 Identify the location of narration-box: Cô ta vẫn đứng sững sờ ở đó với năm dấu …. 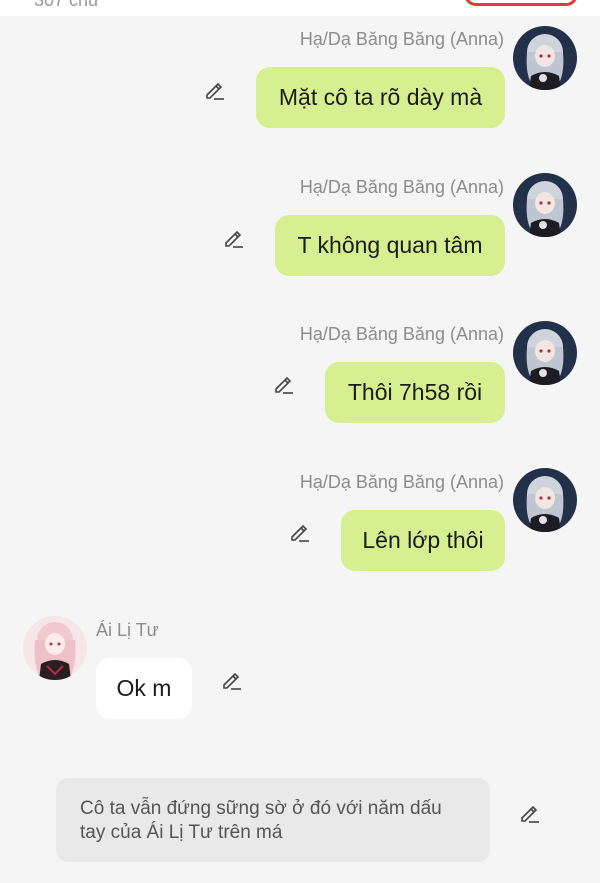
(273, 820).